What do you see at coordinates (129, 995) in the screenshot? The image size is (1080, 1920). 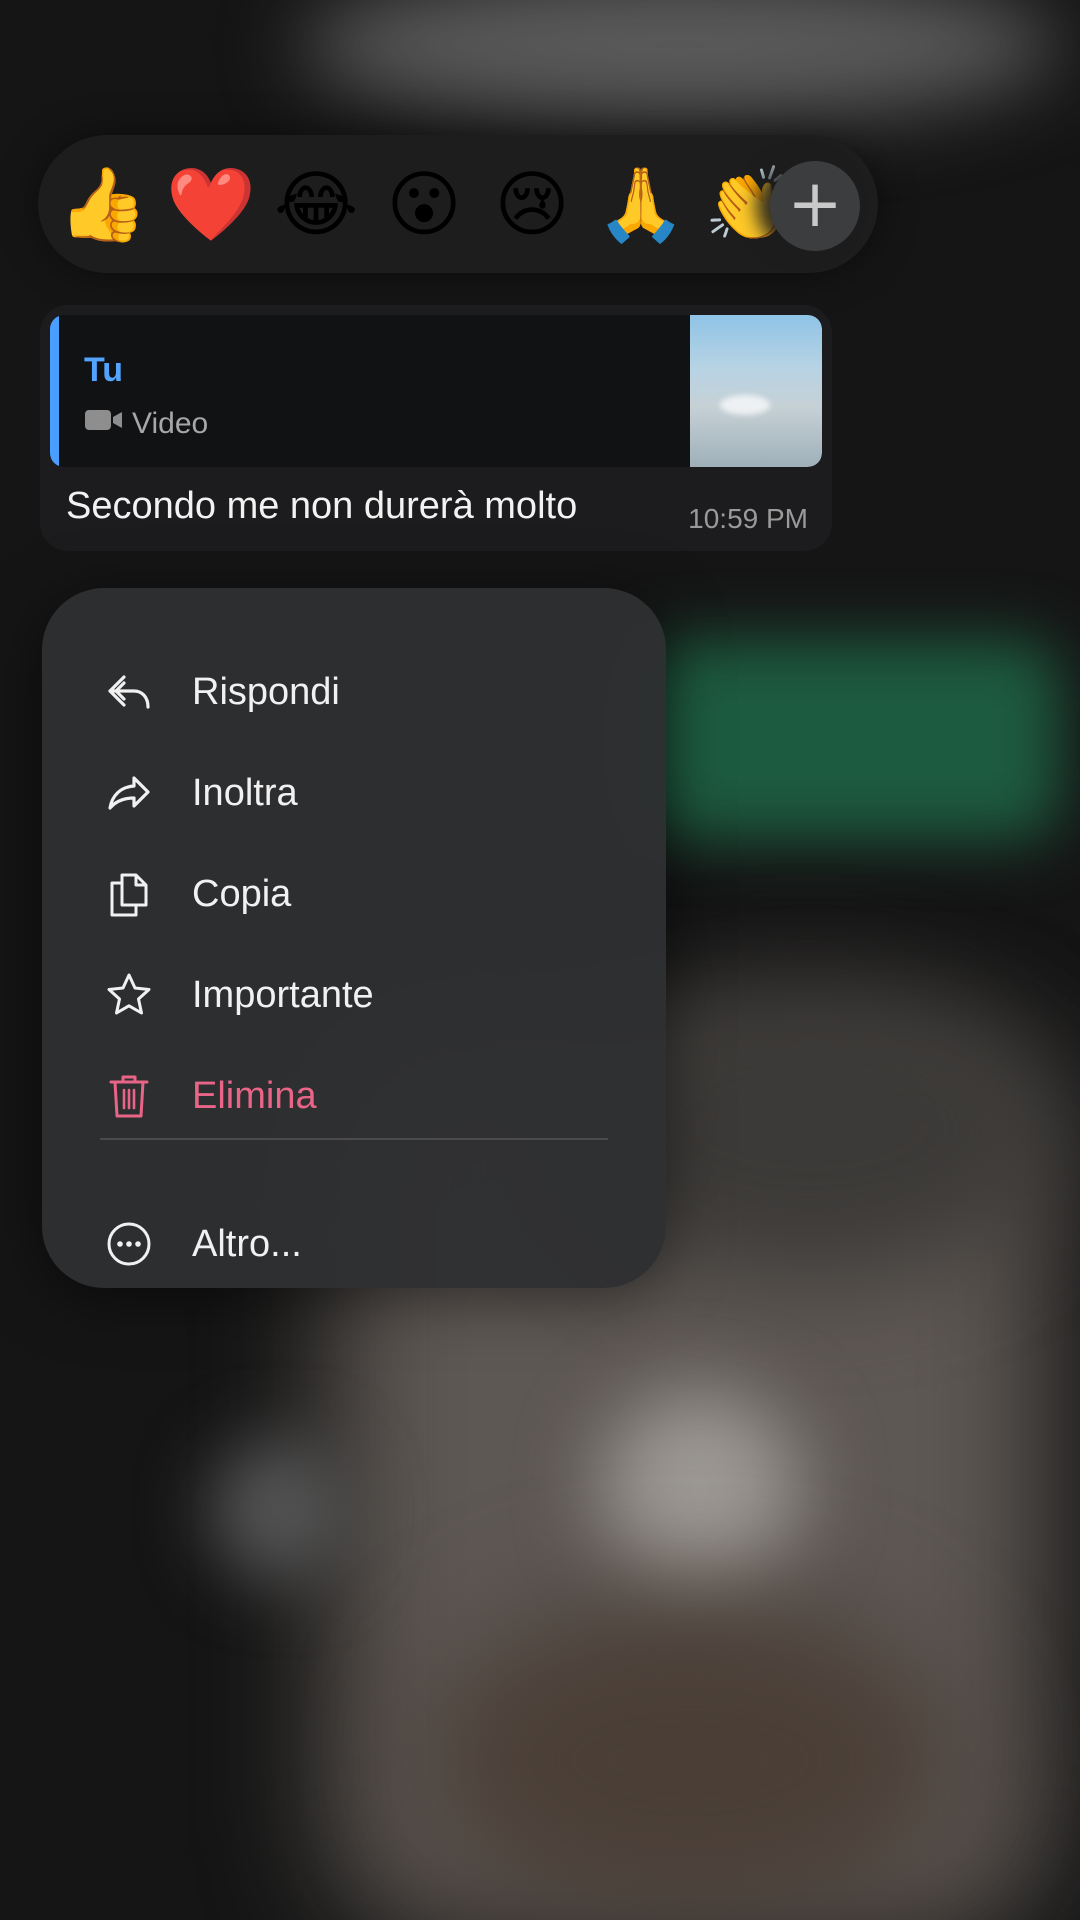 I see `star-icon` at bounding box center [129, 995].